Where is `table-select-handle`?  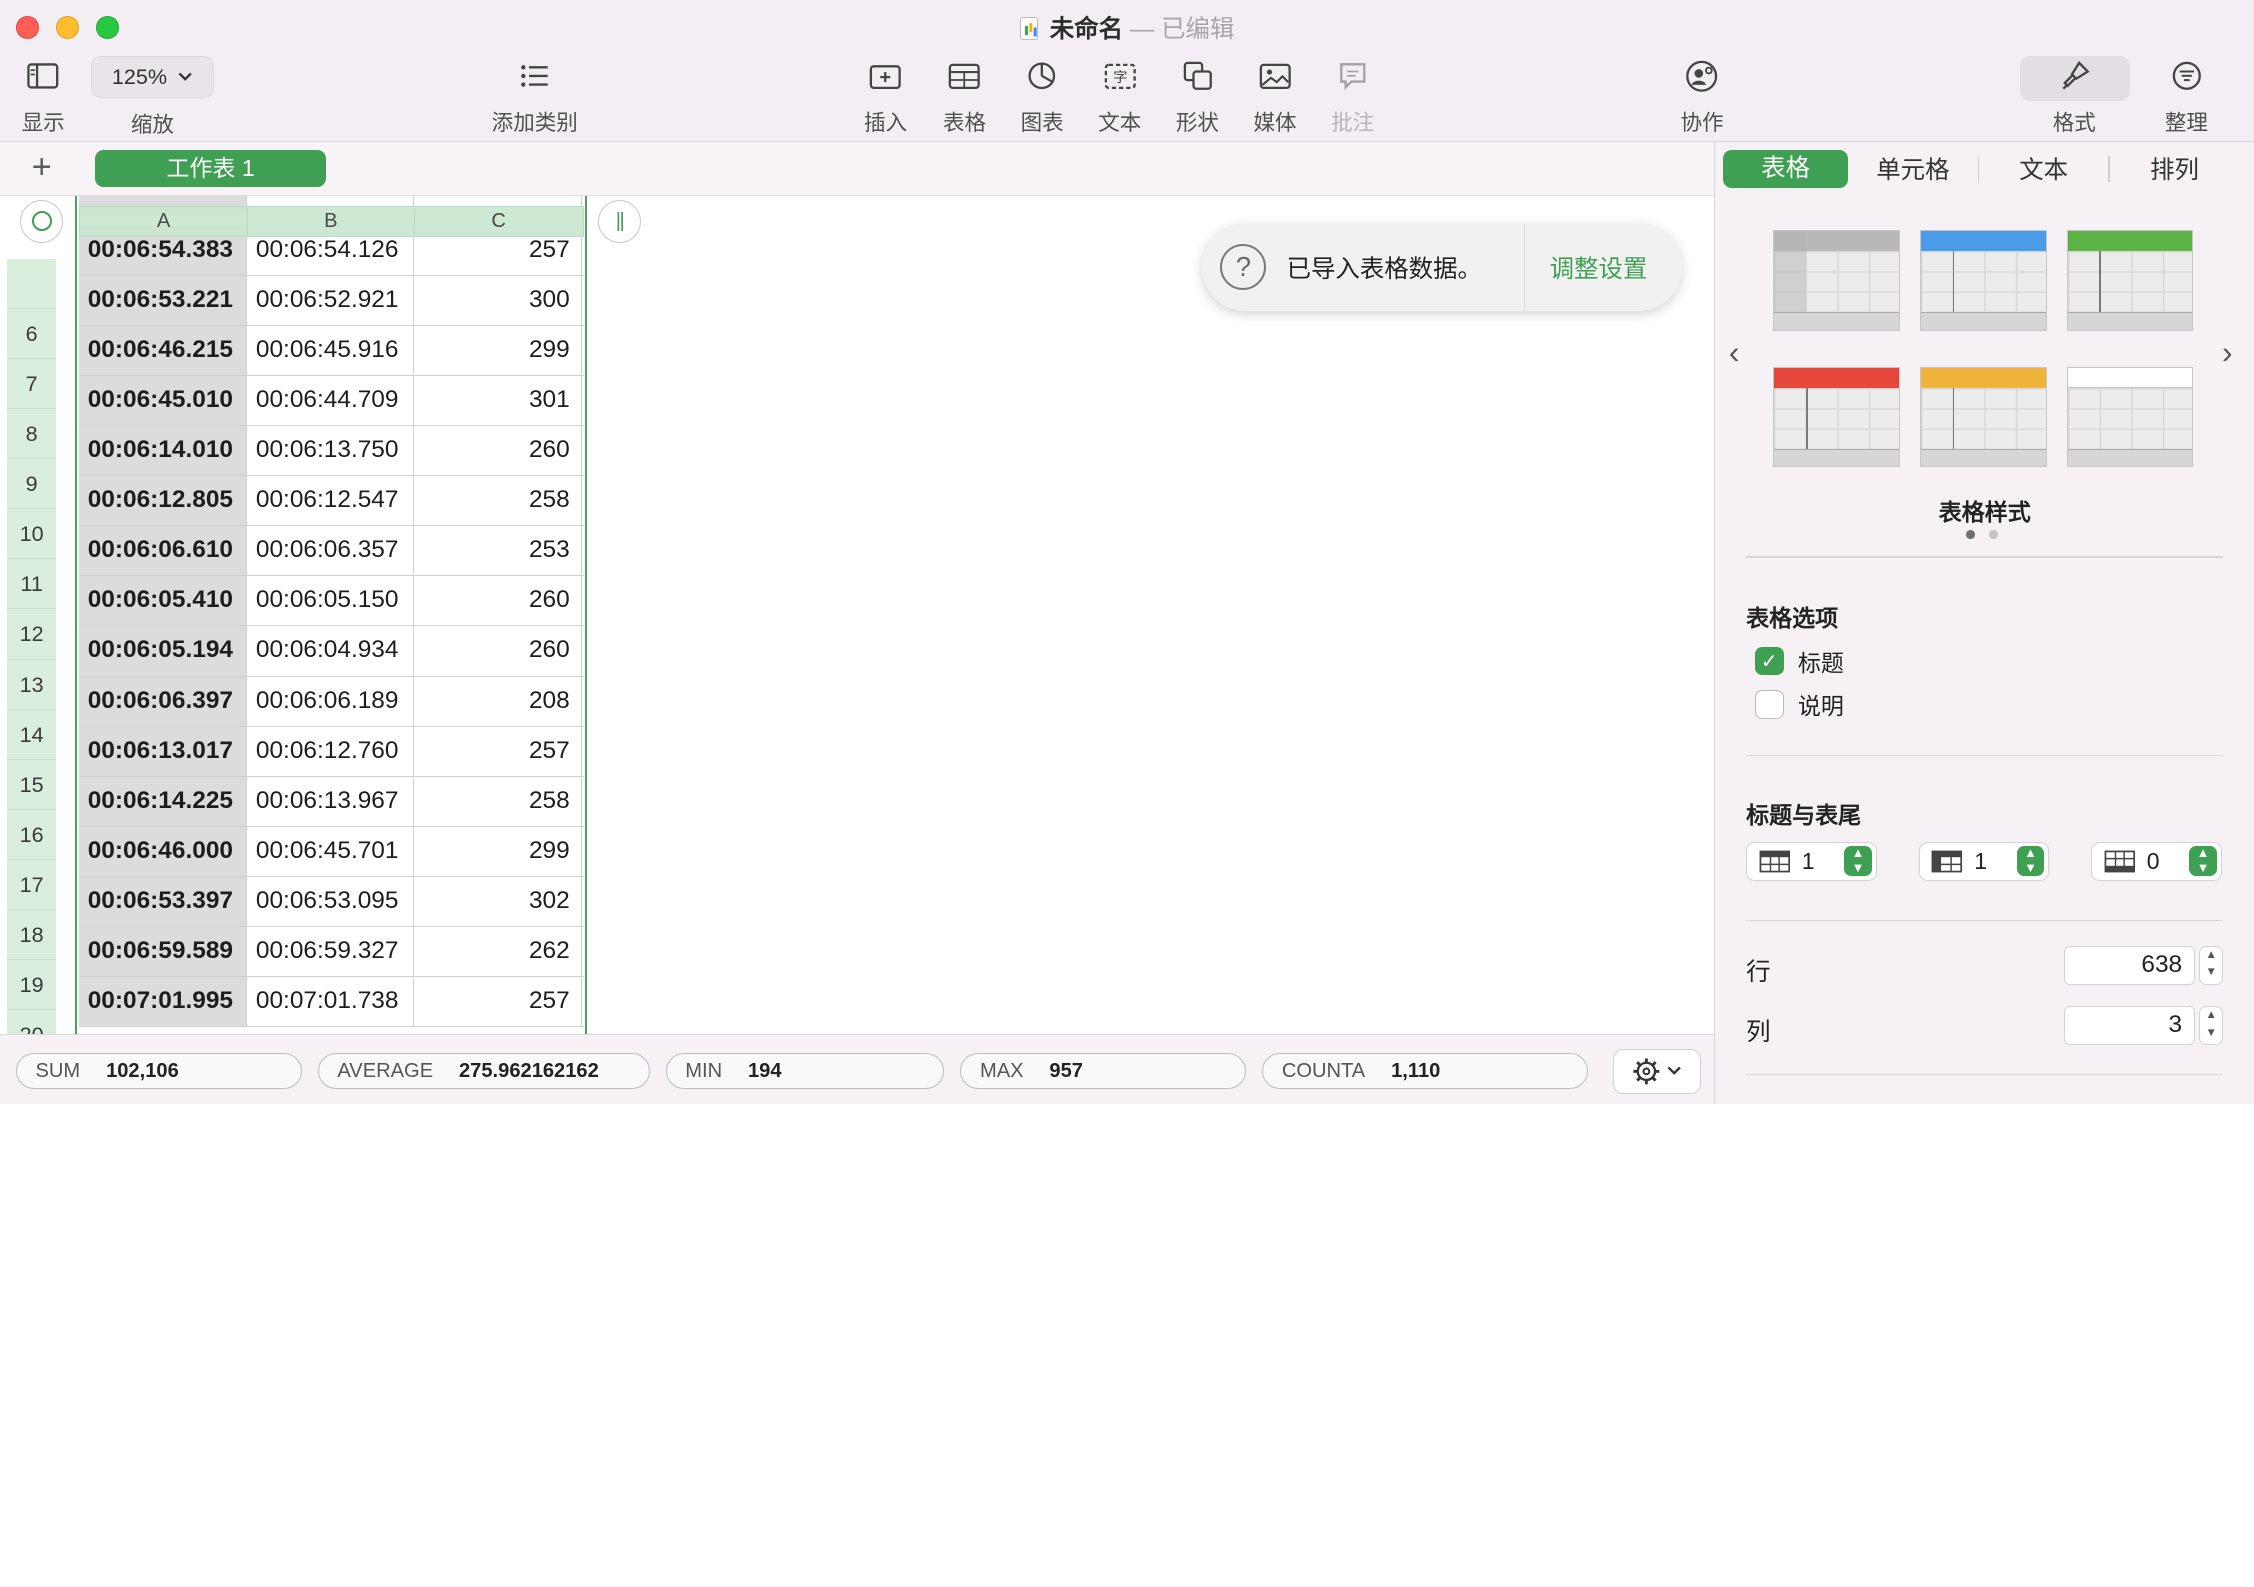 table-select-handle is located at coordinates (41, 221).